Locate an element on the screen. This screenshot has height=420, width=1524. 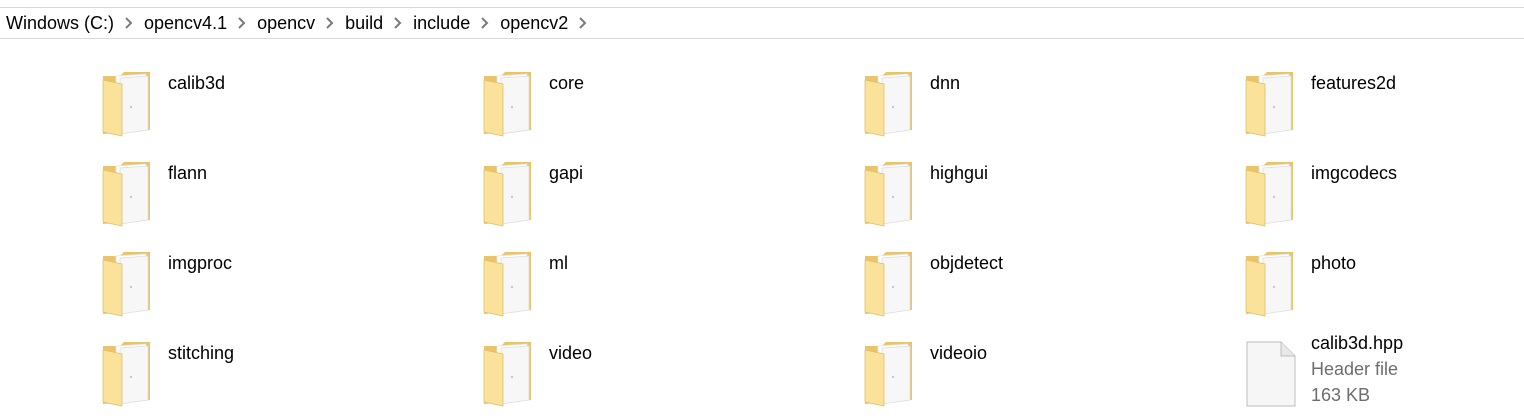
item-name: features2d is located at coordinates (1354, 83).